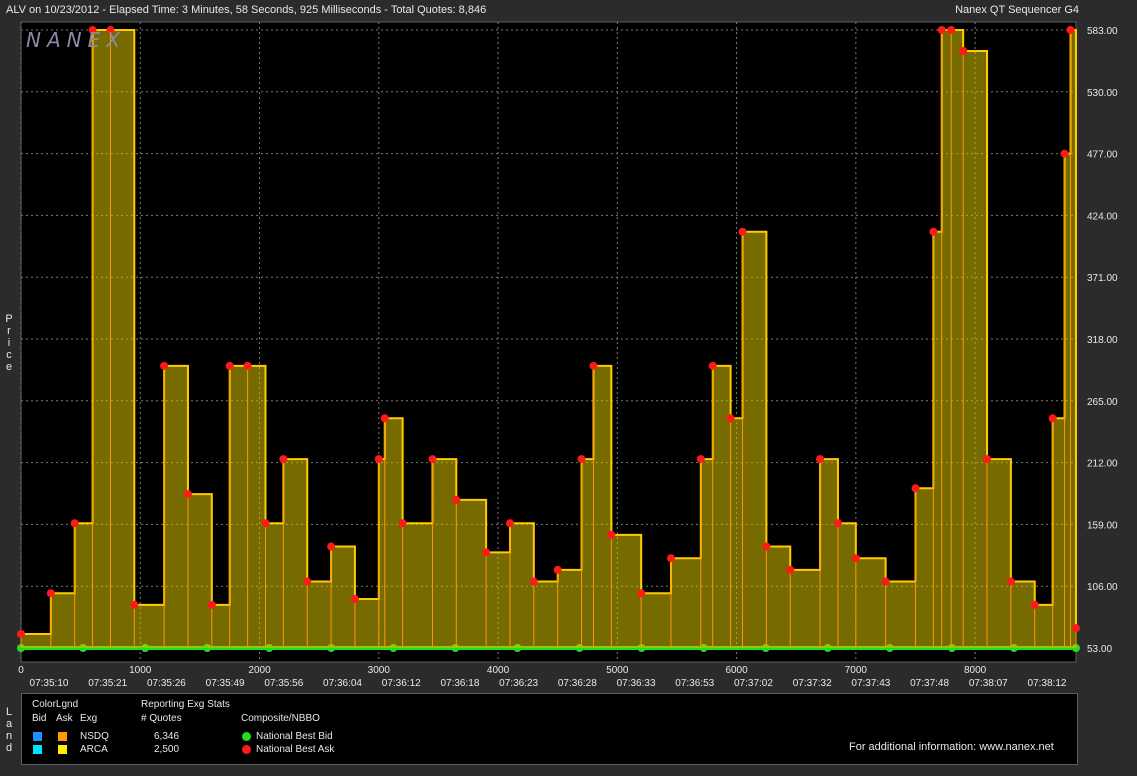  What do you see at coordinates (1099, 649) in the screenshot?
I see `y-tick-label: 53.00` at bounding box center [1099, 649].